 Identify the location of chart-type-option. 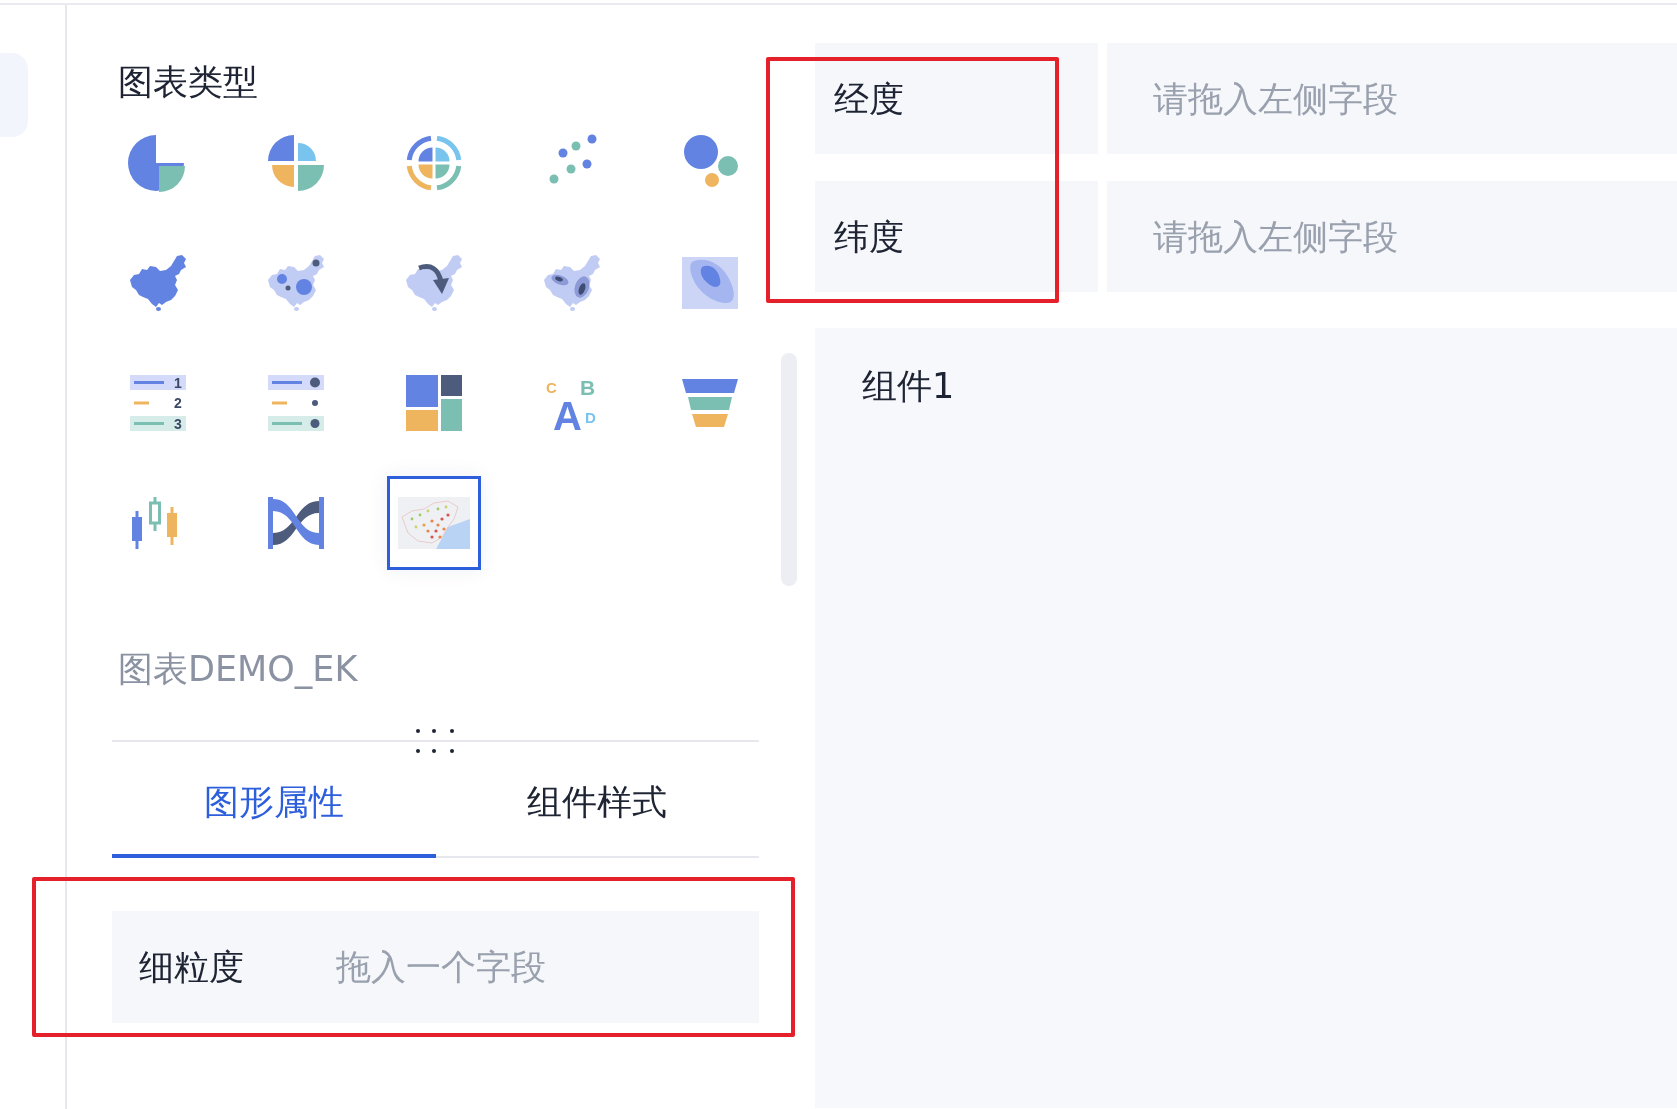
(434, 523).